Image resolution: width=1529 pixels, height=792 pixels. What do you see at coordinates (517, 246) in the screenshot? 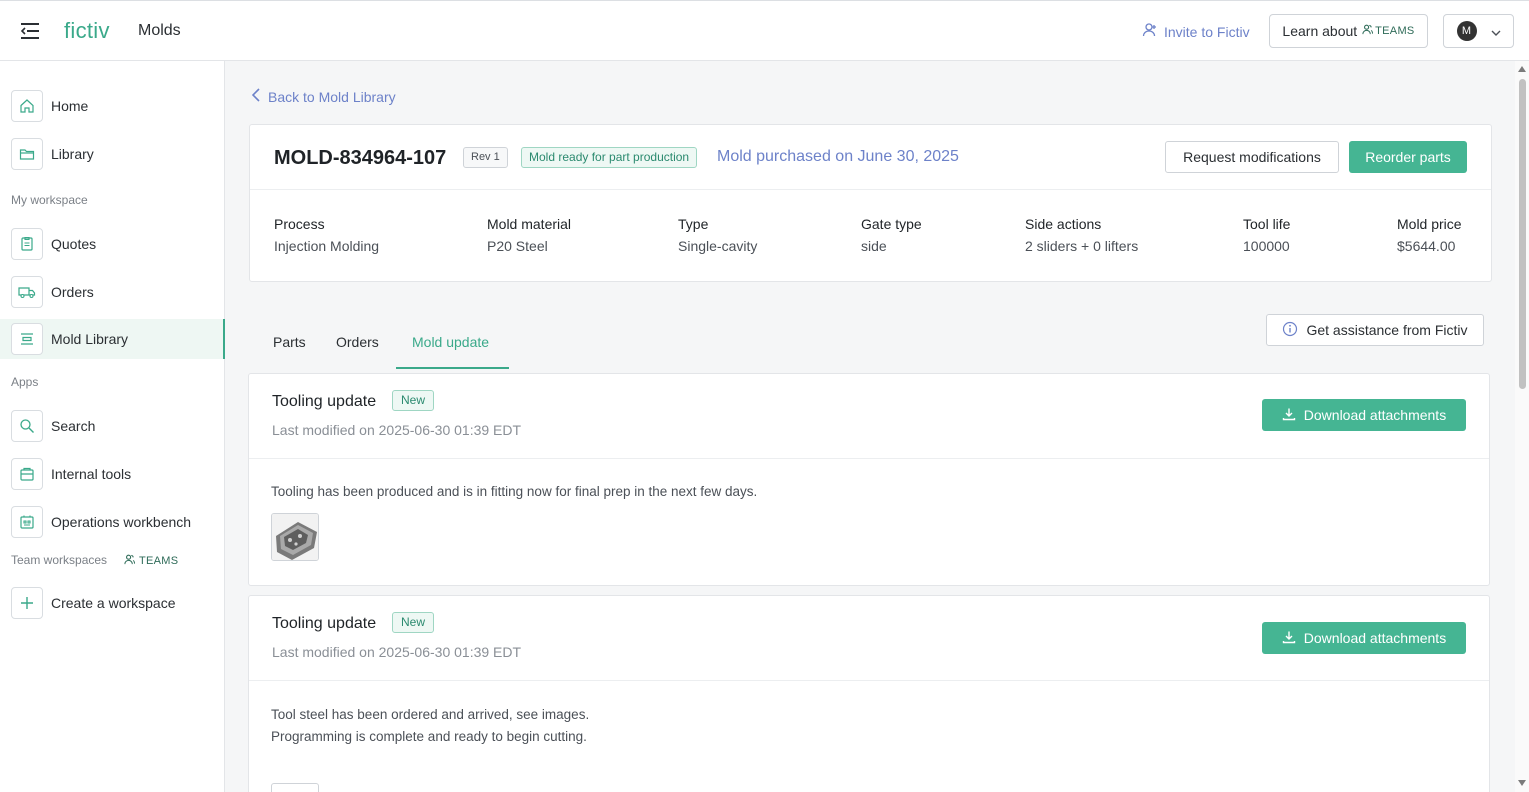
I see `spec-value: P20 Steel` at bounding box center [517, 246].